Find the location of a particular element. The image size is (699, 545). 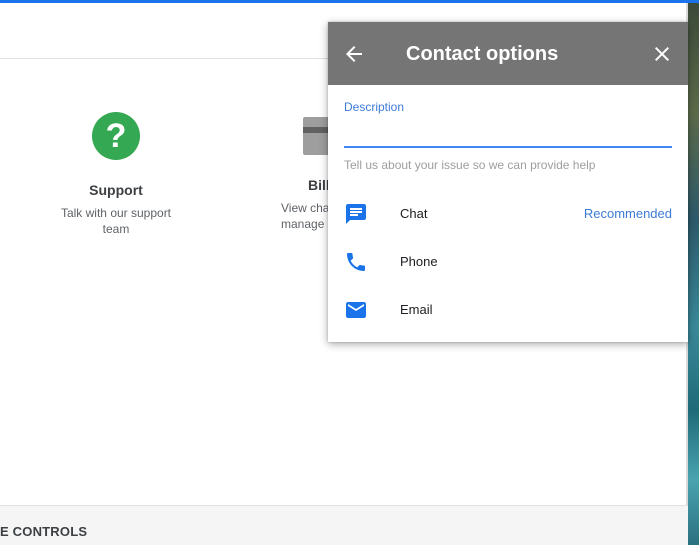

support-desc-line: Talk with our support is located at coordinates (116, 213).